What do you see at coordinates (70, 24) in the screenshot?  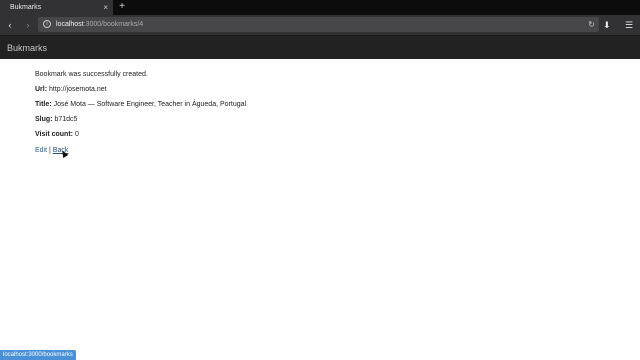 I see `url-host: localhost` at bounding box center [70, 24].